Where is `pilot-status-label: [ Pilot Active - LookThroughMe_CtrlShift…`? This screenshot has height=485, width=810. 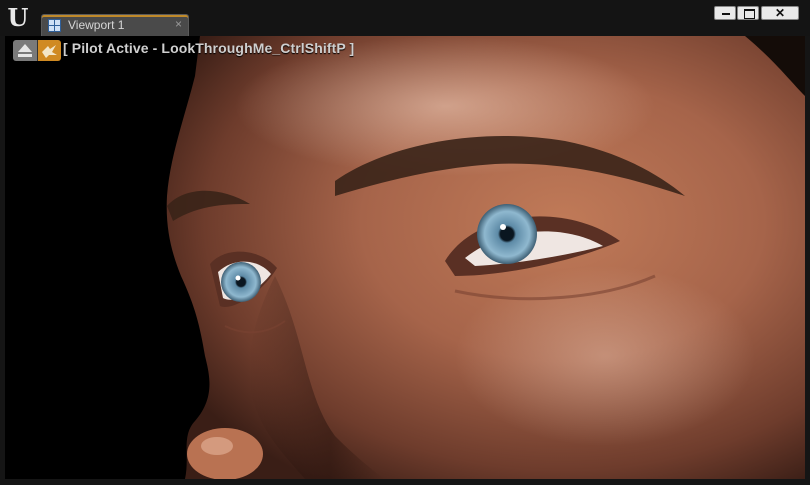
pilot-status-label: [ Pilot Active - LookThroughMe_CtrlShift… is located at coordinates (209, 48).